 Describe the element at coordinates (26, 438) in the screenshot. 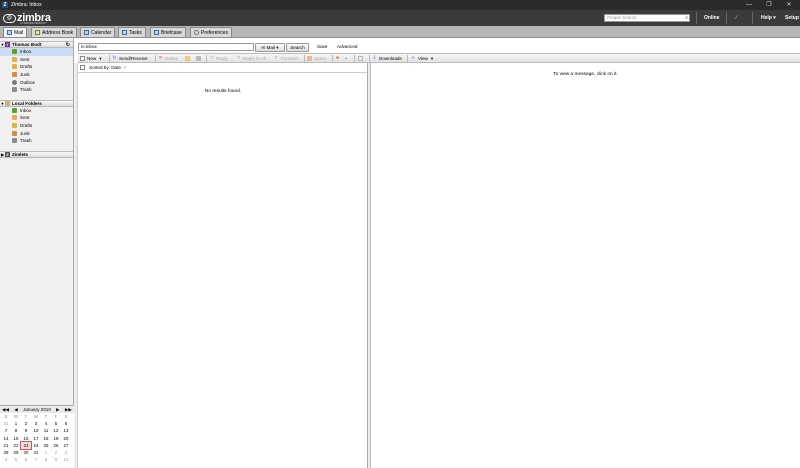

I see `calendar-day: 16` at that location.